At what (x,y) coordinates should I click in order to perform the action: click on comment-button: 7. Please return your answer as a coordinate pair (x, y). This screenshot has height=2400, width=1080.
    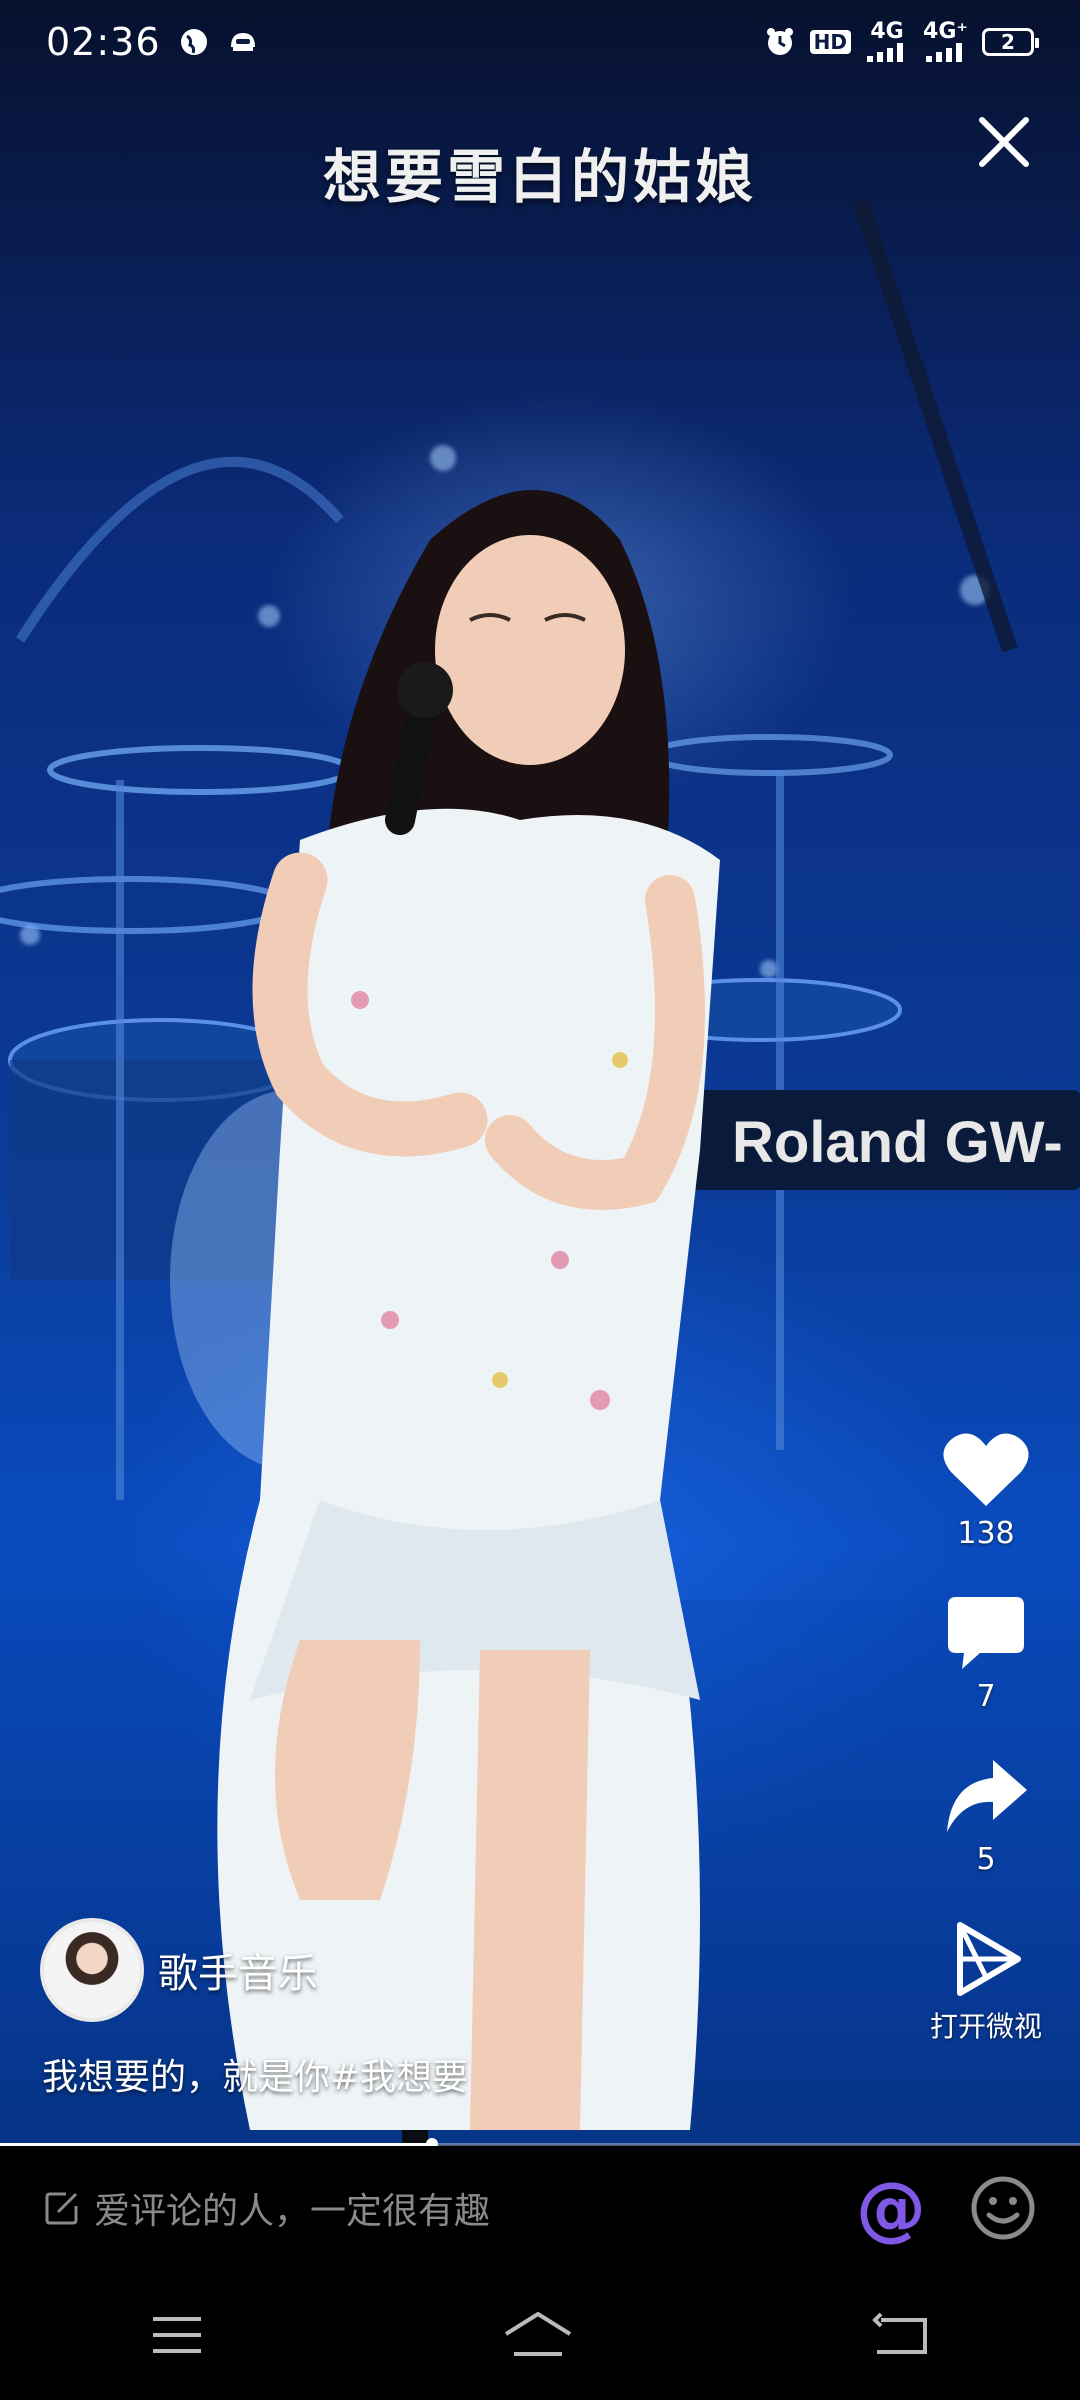
    Looking at the image, I should click on (986, 1653).